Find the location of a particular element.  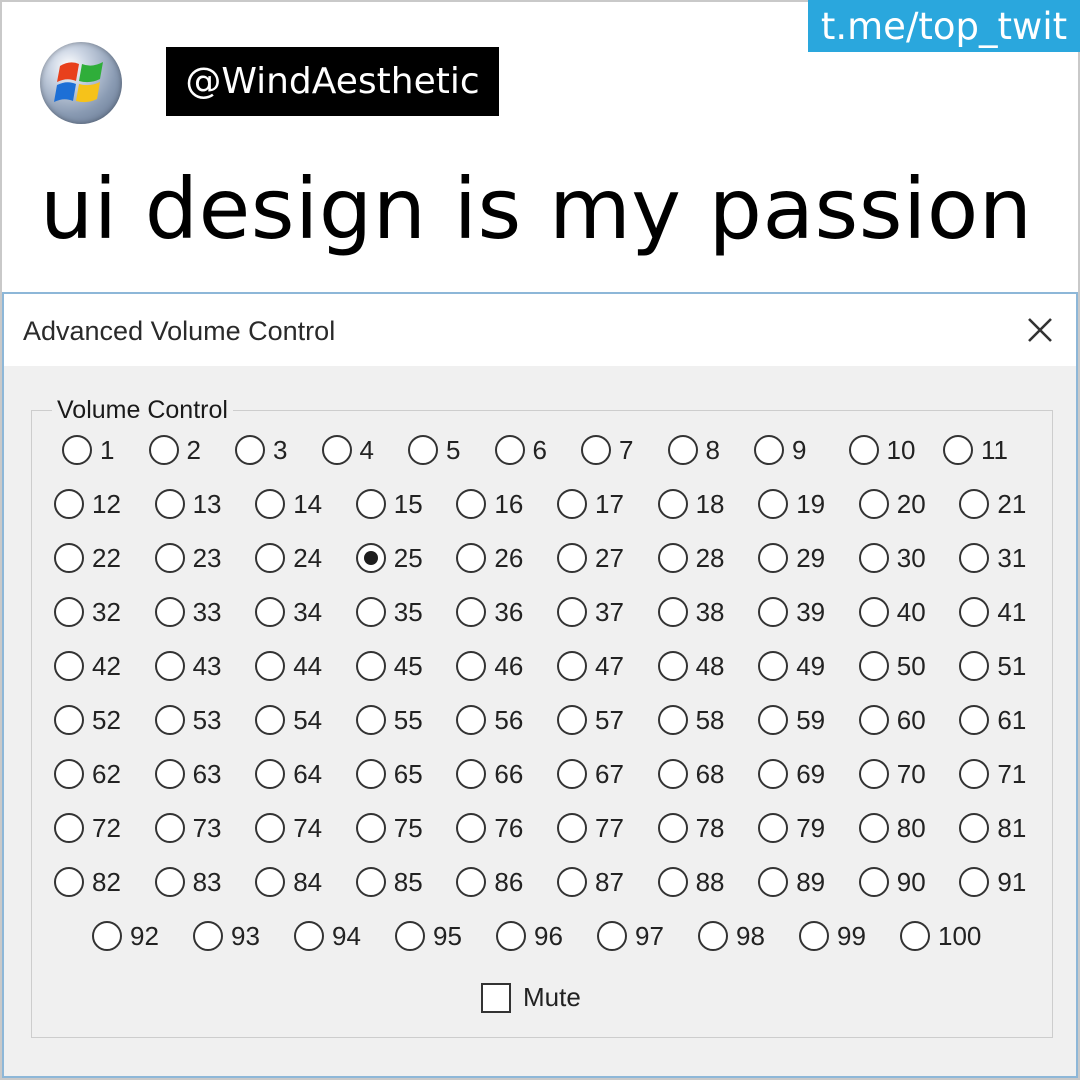

volume-option-63: 63 is located at coordinates (188, 774).